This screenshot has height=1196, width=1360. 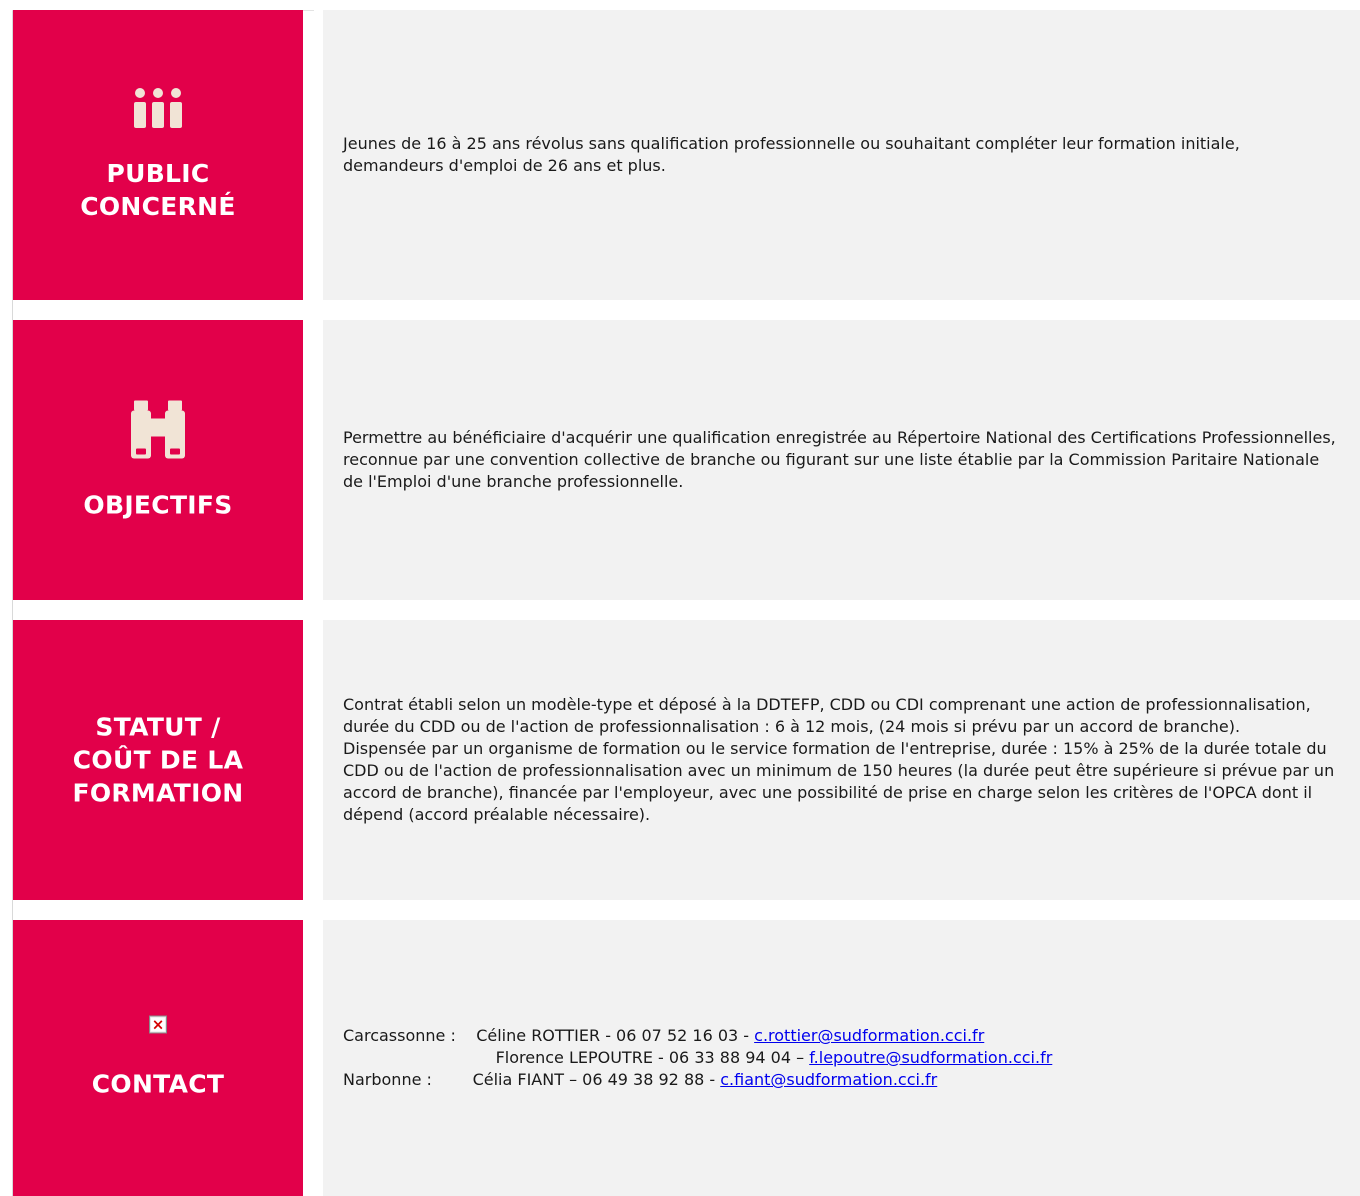 What do you see at coordinates (158, 505) in the screenshot?
I see `section-title: OBJECTIFS` at bounding box center [158, 505].